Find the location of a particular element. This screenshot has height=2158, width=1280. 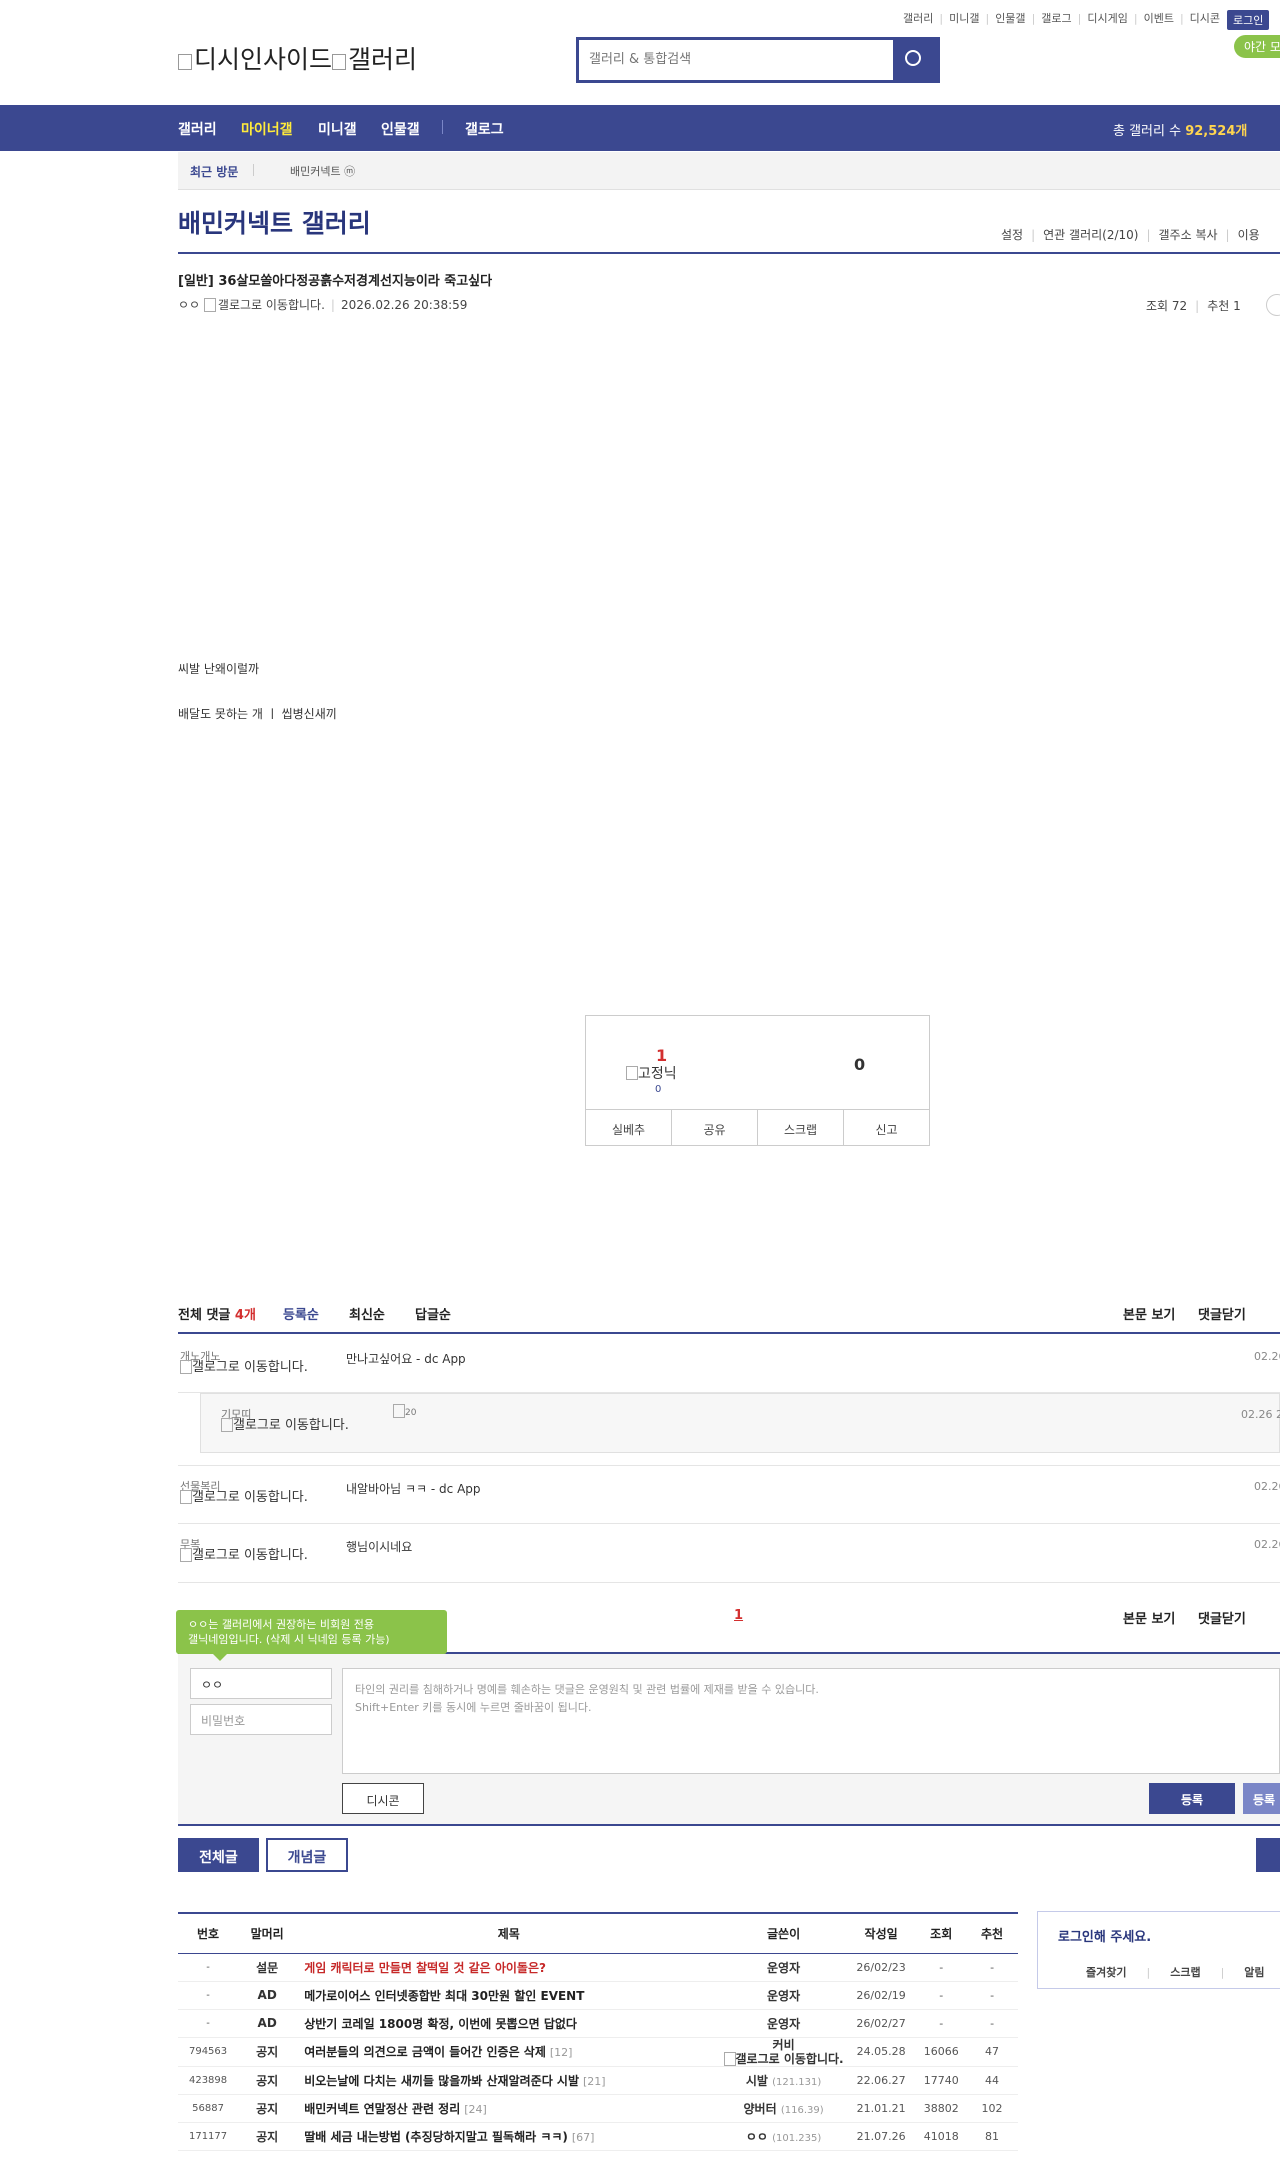

nav-minor-gallery: 마이너갤 is located at coordinates (267, 129).